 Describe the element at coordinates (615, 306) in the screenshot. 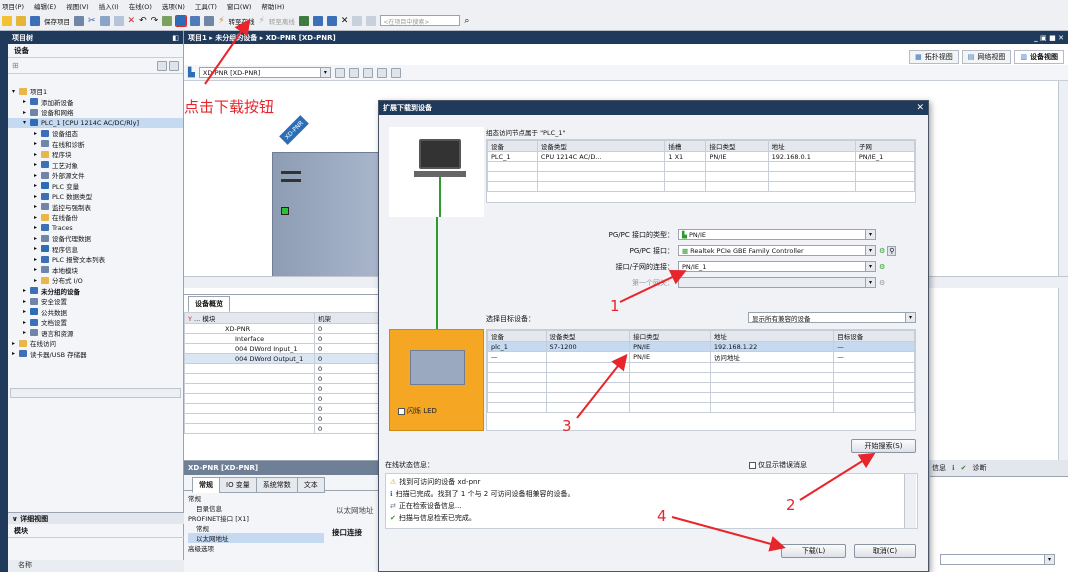

I see `annotation-number-1: 1` at that location.